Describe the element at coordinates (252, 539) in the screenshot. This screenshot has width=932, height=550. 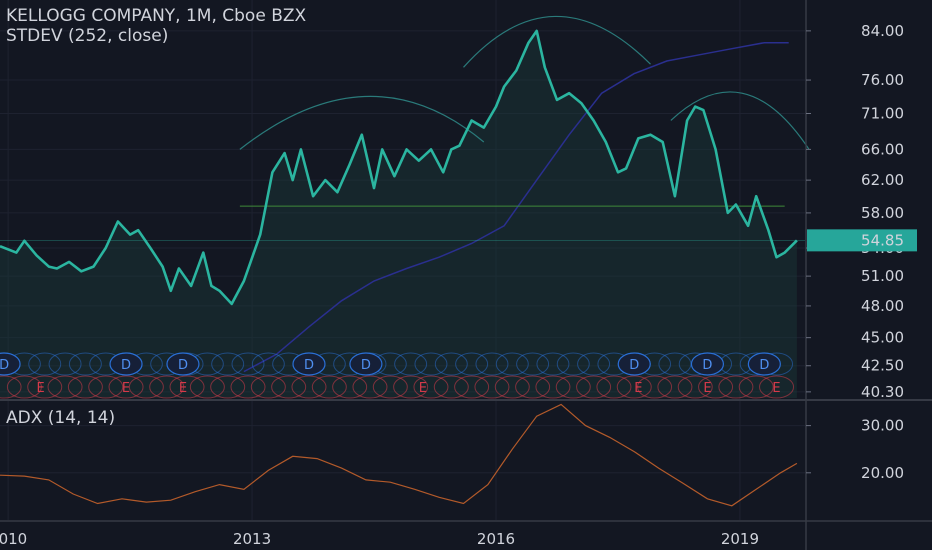
I see `time-axis-label: 2013` at that location.